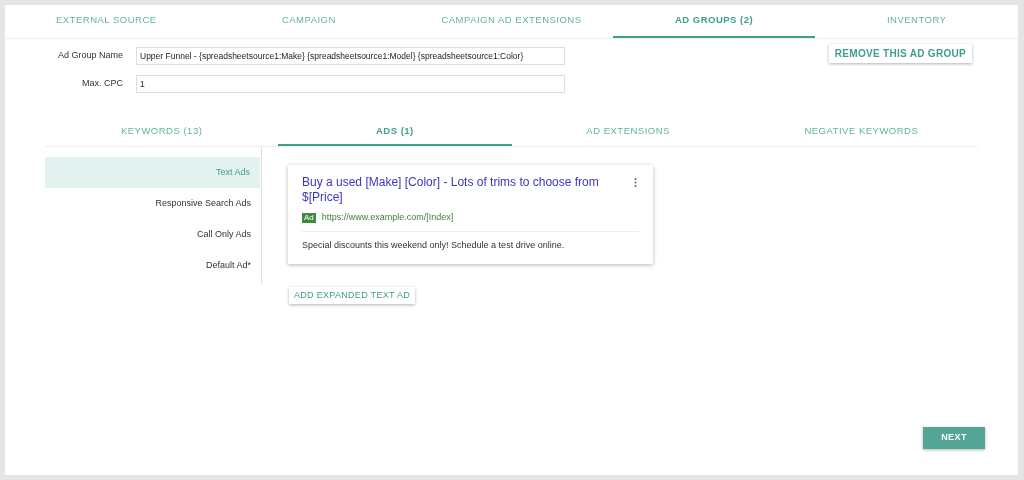  What do you see at coordinates (106, 21) in the screenshot?
I see `tab: EXTERNAL SOURCE` at bounding box center [106, 21].